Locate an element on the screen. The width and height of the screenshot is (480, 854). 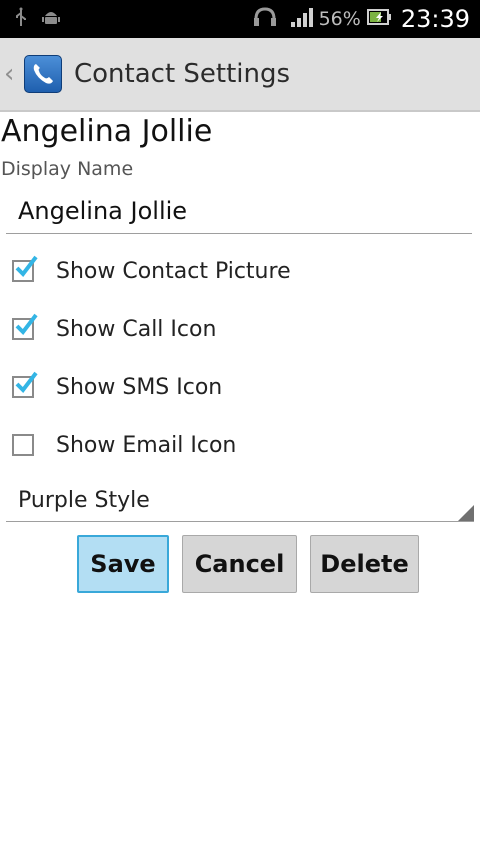
option-label: Show SMS Icon is located at coordinates (139, 387).